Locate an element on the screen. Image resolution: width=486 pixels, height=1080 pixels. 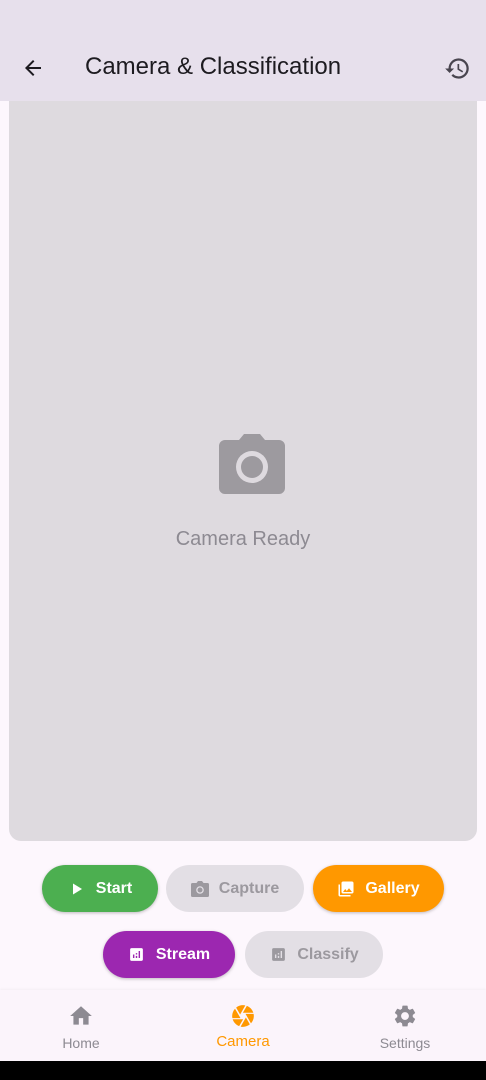
classify-button: Classify is located at coordinates (314, 954).